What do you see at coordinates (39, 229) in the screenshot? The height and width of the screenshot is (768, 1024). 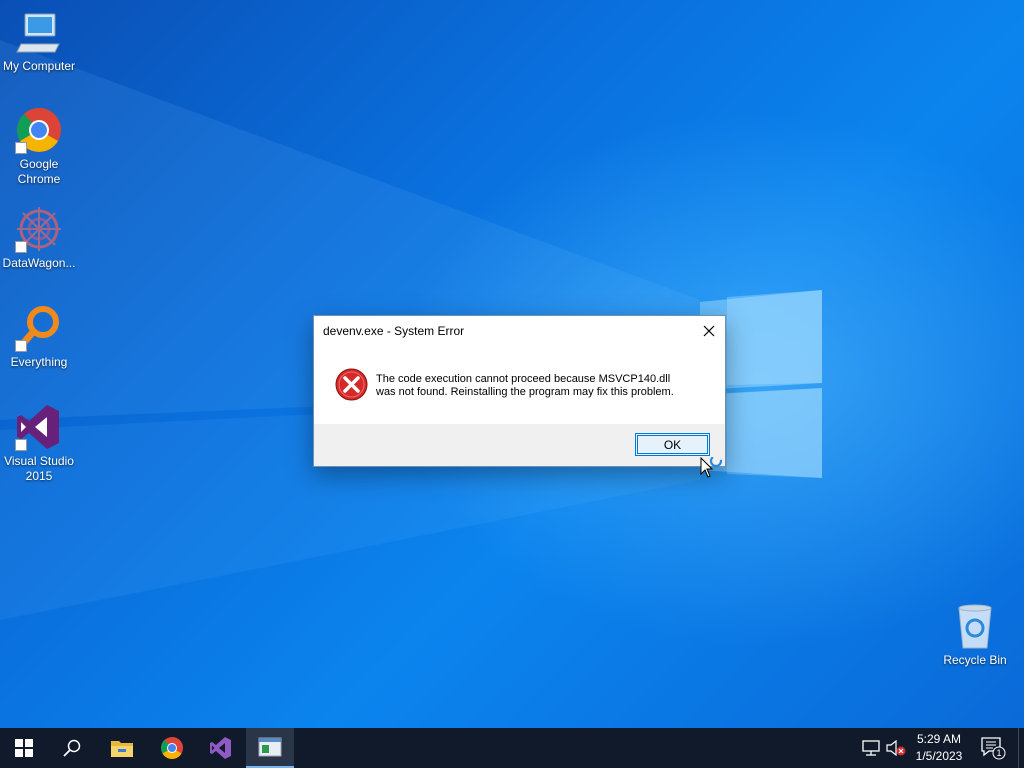 I see `datawagon-icon` at bounding box center [39, 229].